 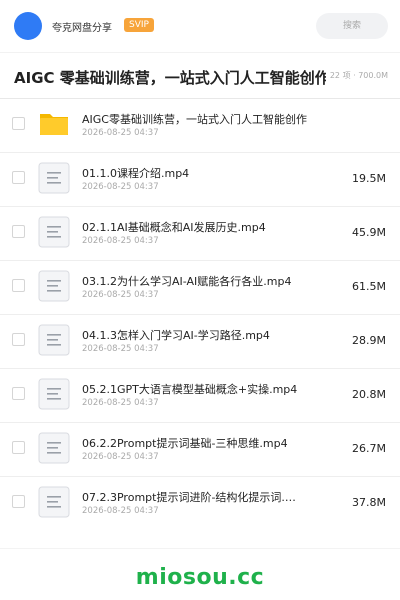 I want to click on file-name: AIGC零基础训练营，一站式入门人工智能创作, so click(x=196, y=119).